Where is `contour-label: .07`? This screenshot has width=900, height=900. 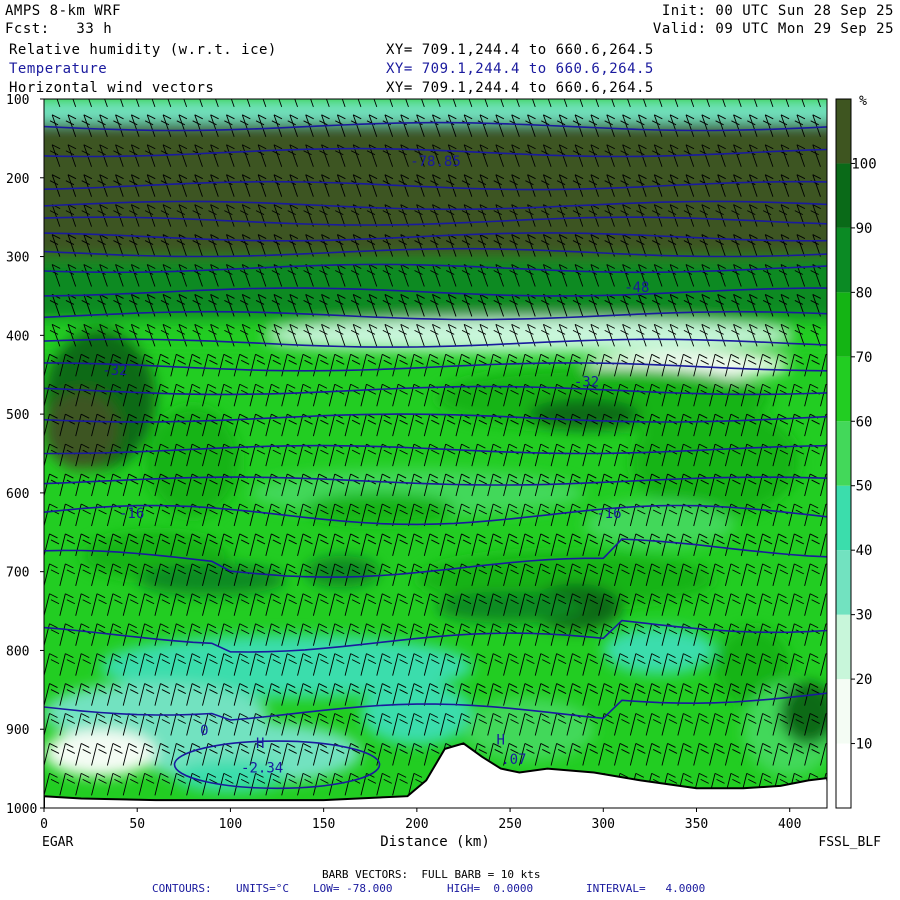 contour-label: .07 is located at coordinates (513, 760).